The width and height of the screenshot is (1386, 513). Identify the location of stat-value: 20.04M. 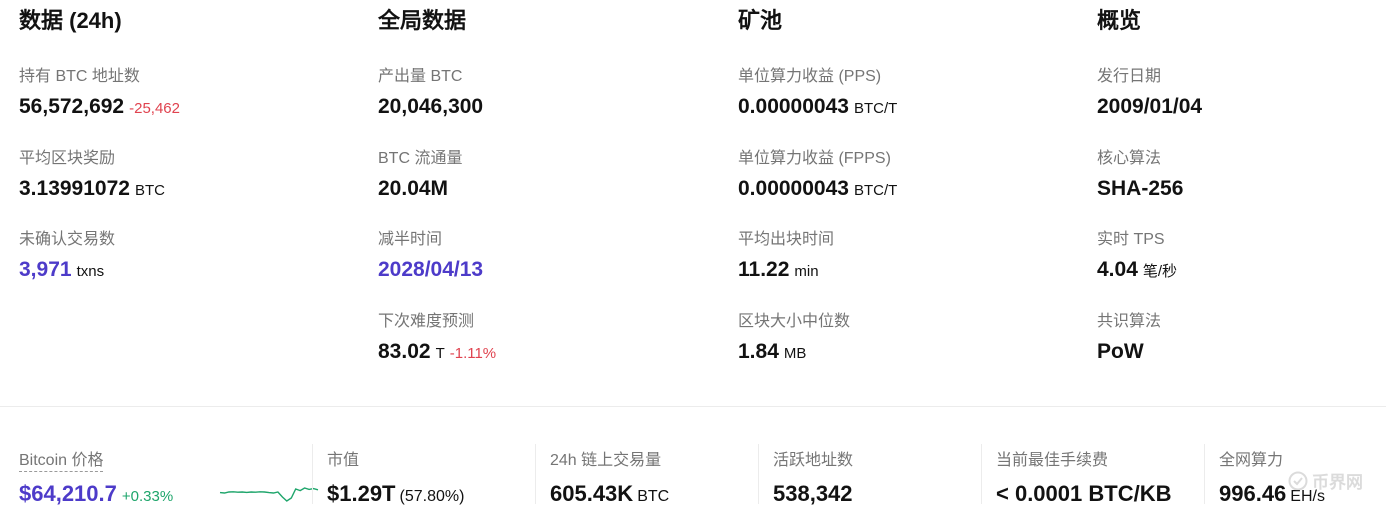
(413, 188).